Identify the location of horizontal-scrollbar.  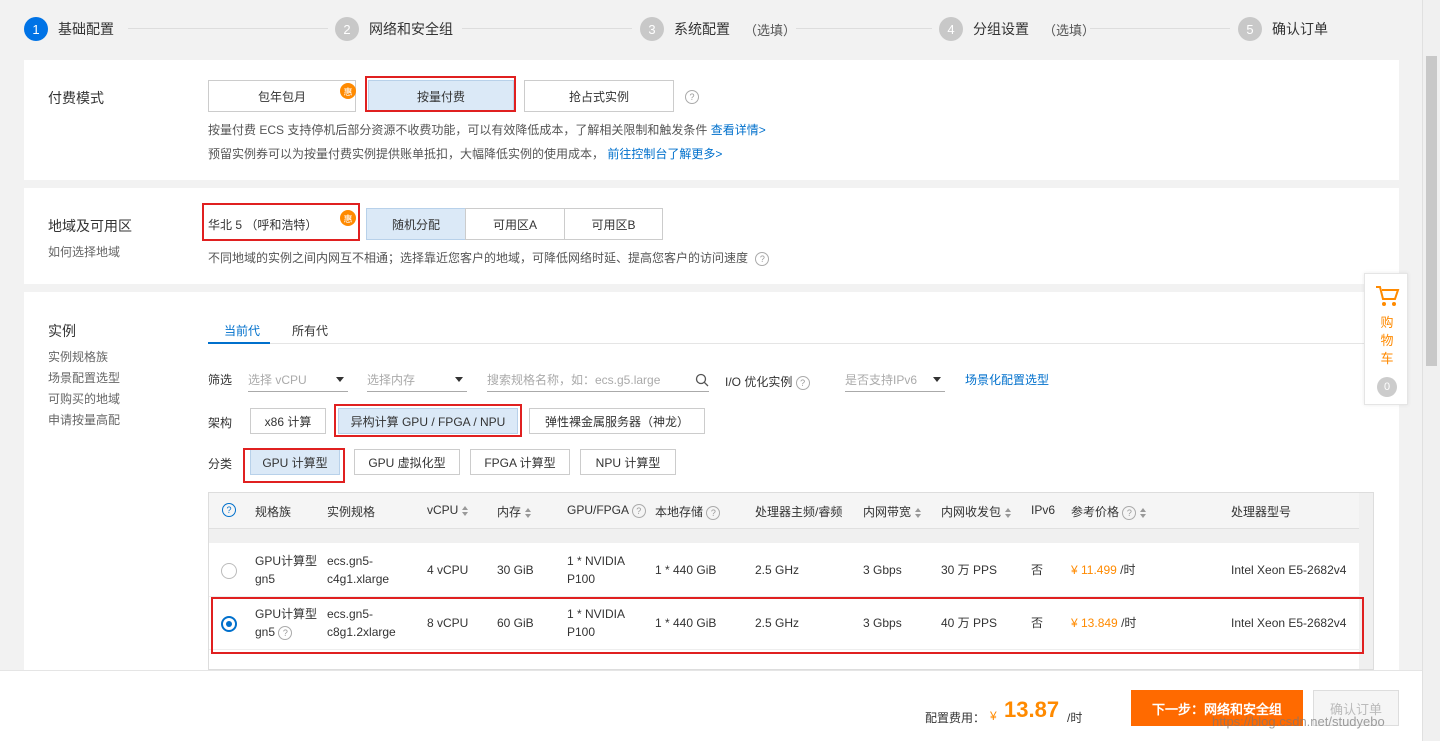
(784, 536).